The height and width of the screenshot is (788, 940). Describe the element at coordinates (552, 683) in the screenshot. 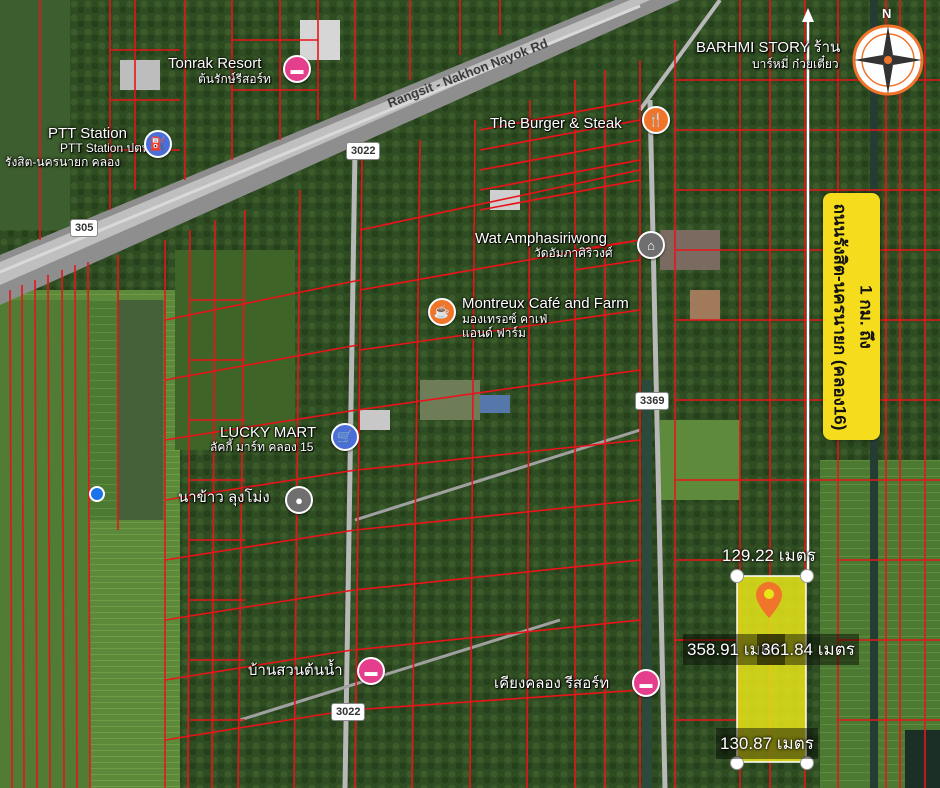

I see `place-label: เคียงคลอง รีสอร์ท` at that location.